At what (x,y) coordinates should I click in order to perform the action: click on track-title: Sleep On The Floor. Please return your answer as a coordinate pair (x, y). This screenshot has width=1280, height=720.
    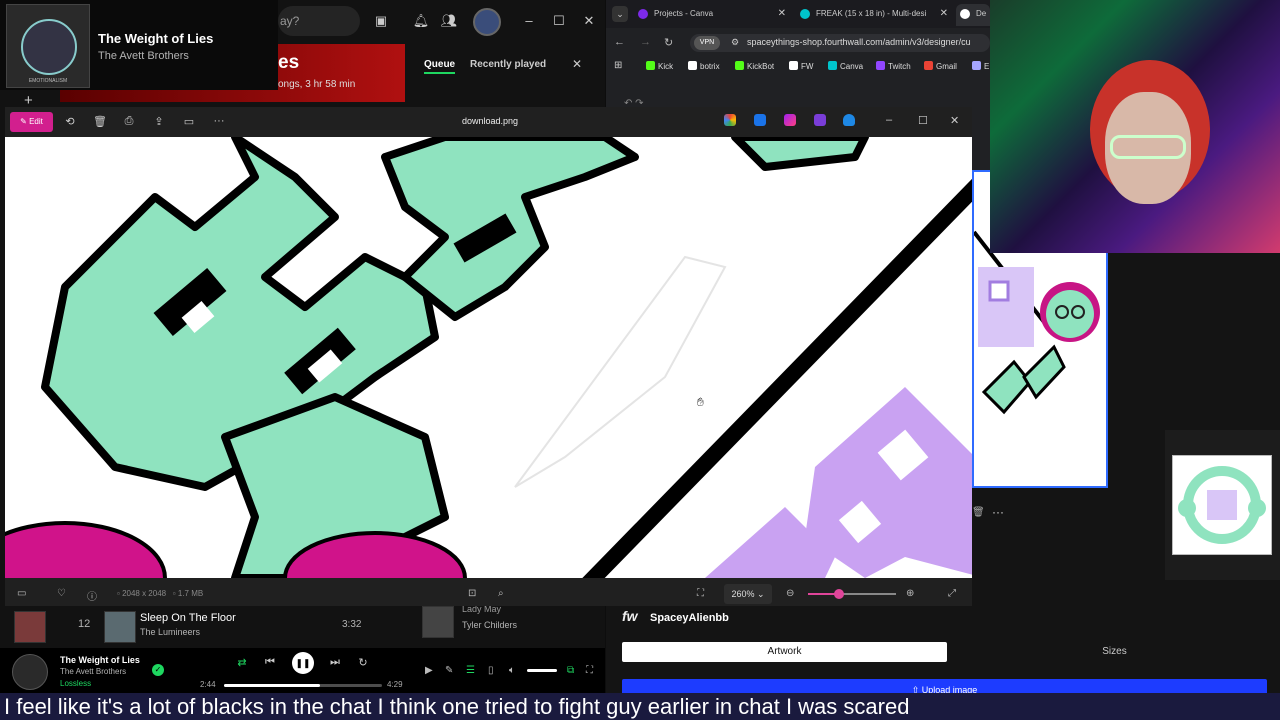
    Looking at the image, I should click on (188, 618).